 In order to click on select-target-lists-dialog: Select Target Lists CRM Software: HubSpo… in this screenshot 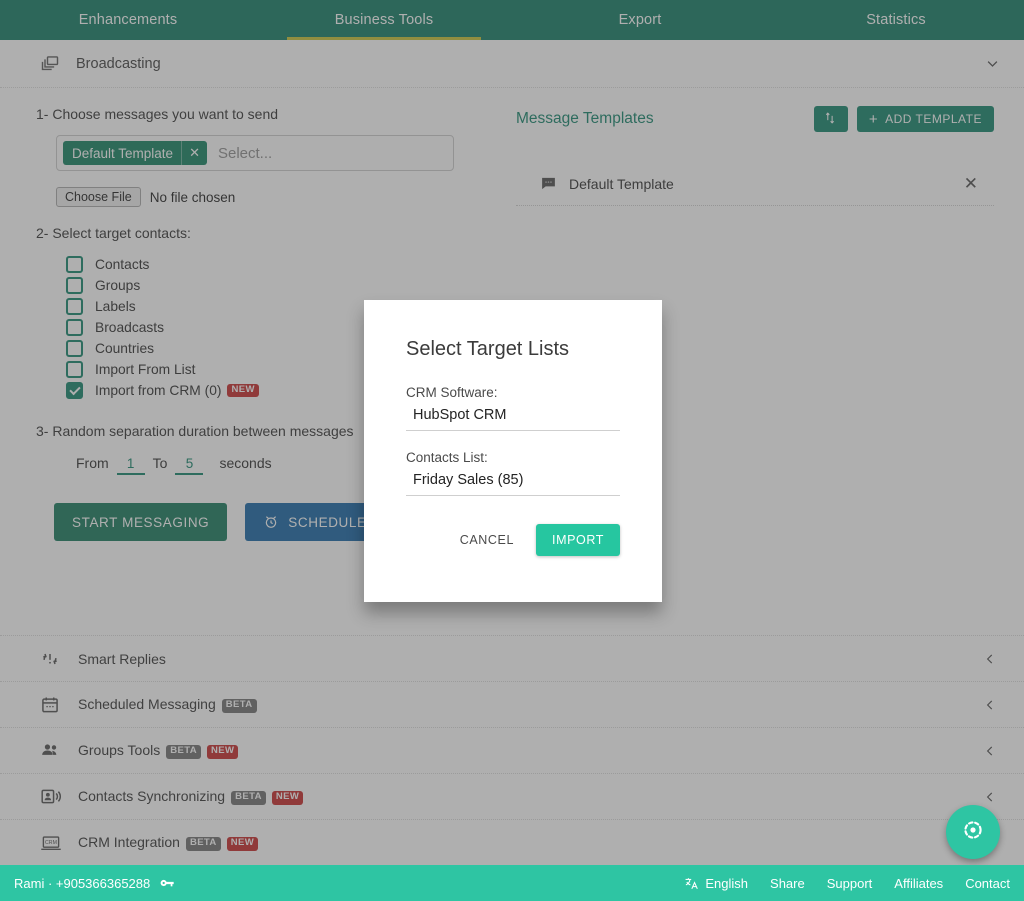, I will do `click(513, 451)`.